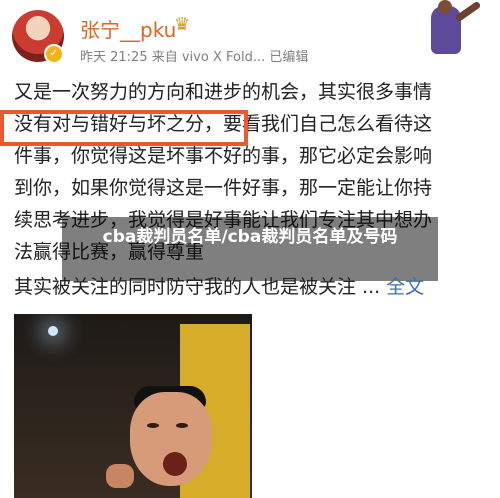  What do you see at coordinates (445, 7) in the screenshot?
I see `player-head` at bounding box center [445, 7].